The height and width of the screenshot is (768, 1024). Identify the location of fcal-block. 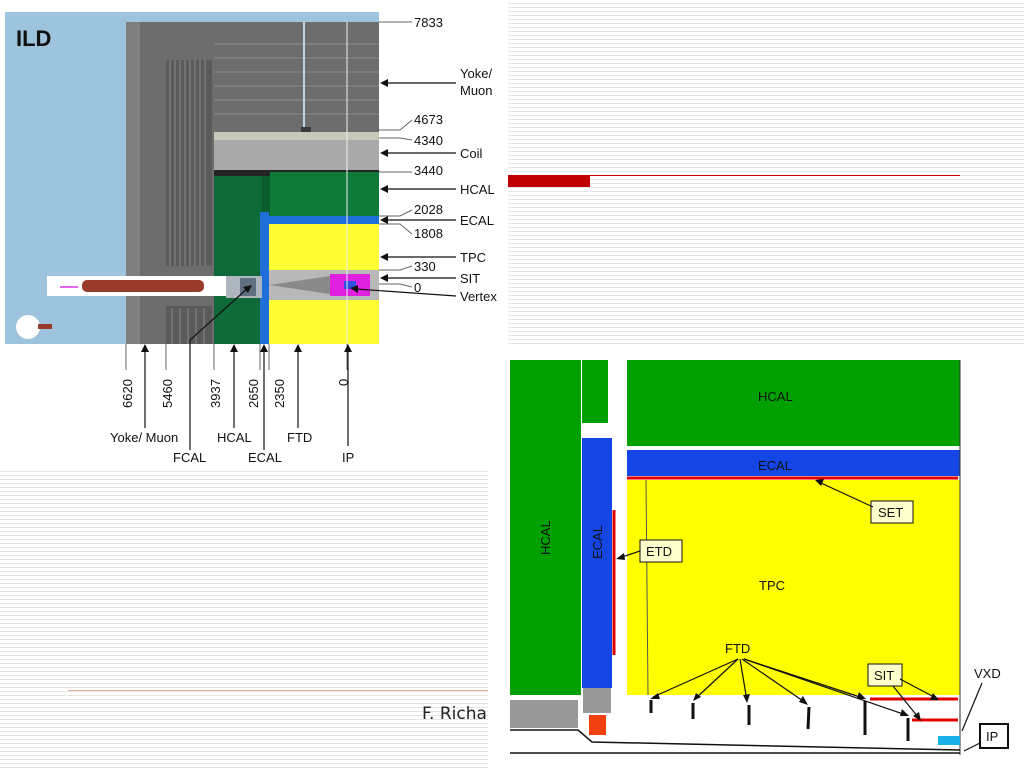
(597, 725).